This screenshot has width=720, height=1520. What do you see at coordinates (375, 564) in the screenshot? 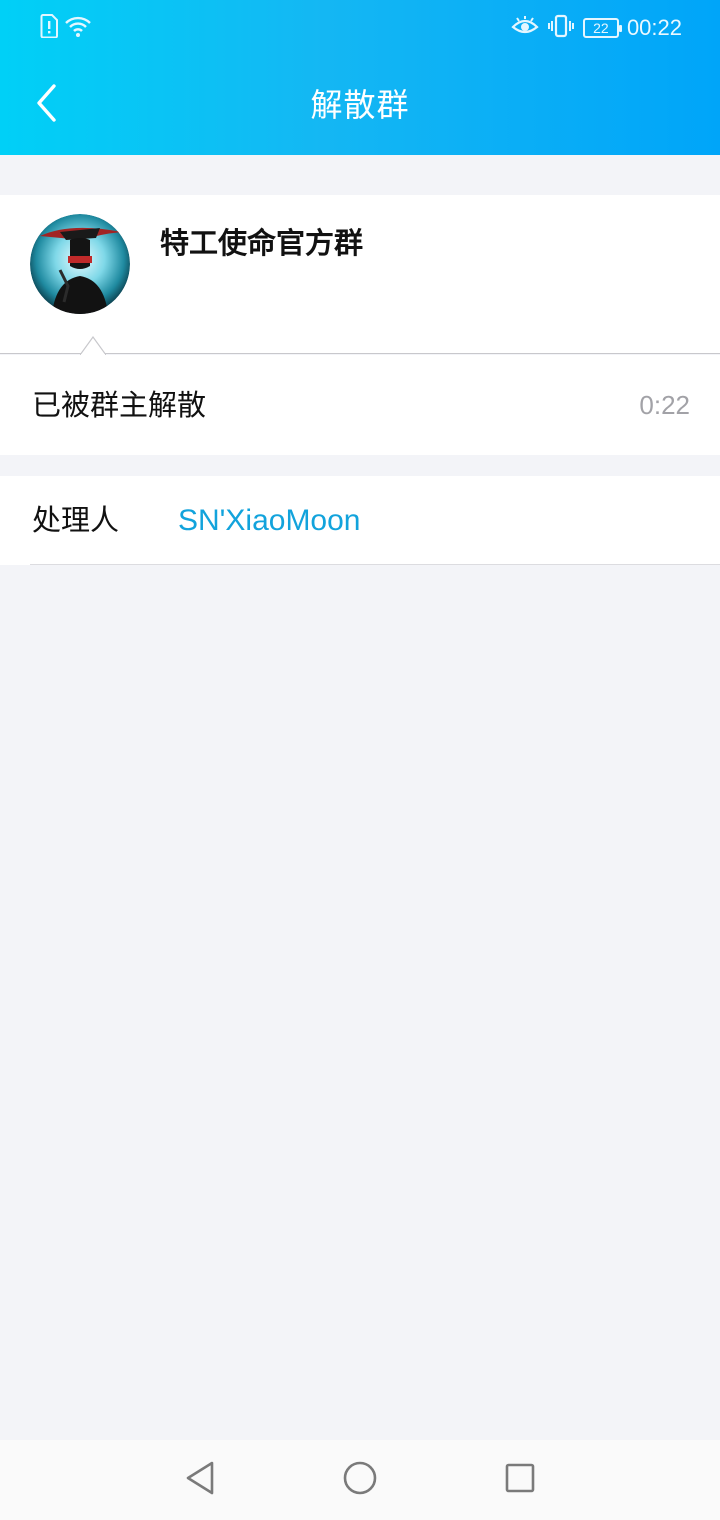
I see `divider` at bounding box center [375, 564].